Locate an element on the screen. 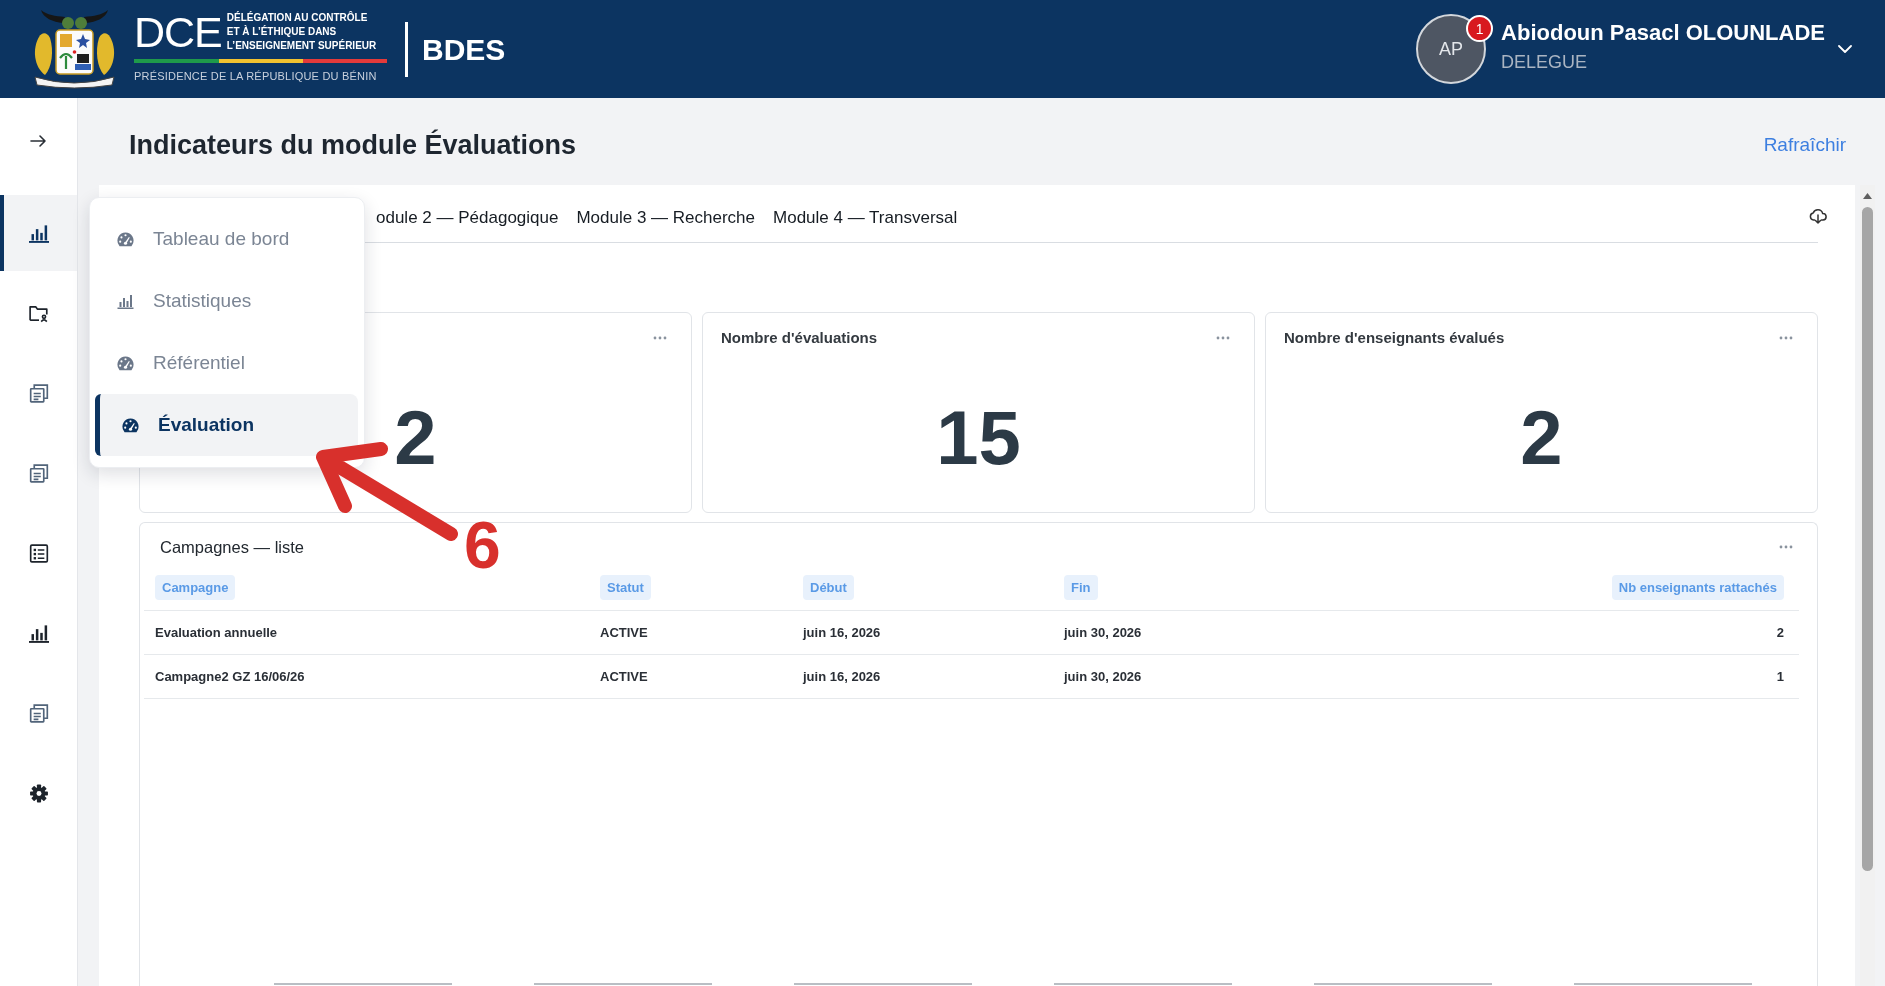 Image resolution: width=1885 pixels, height=986 pixels. column-header: Début is located at coordinates (828, 587).